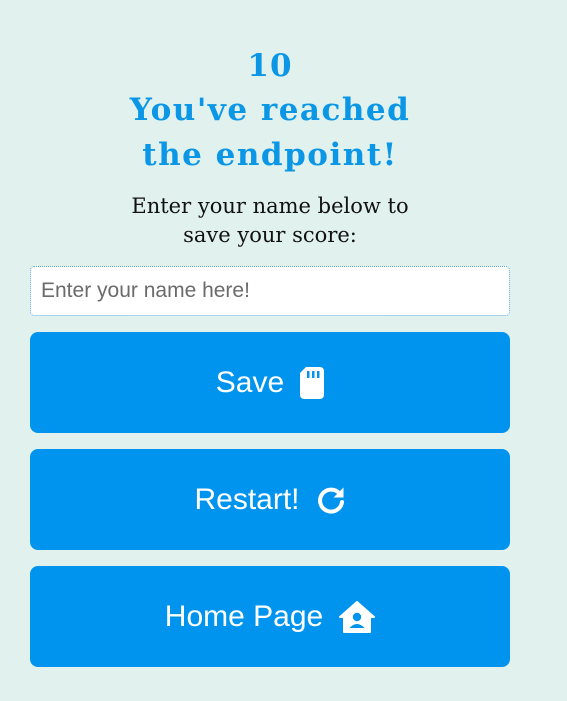 This screenshot has height=701, width=567. What do you see at coordinates (357, 616) in the screenshot?
I see `home-user-icon` at bounding box center [357, 616].